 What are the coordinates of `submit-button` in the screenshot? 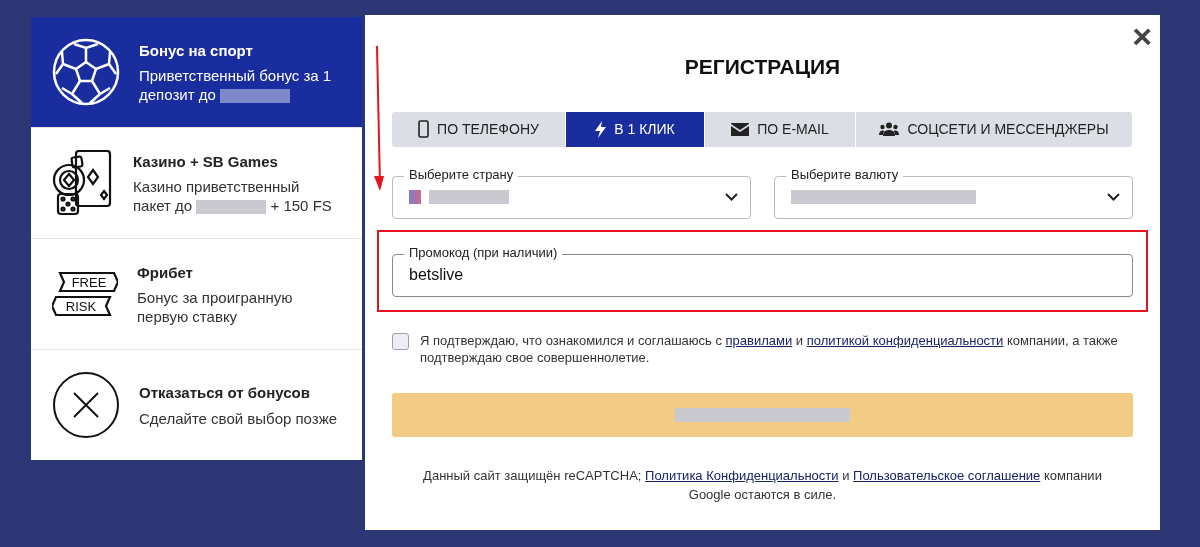 It's located at (762, 414).